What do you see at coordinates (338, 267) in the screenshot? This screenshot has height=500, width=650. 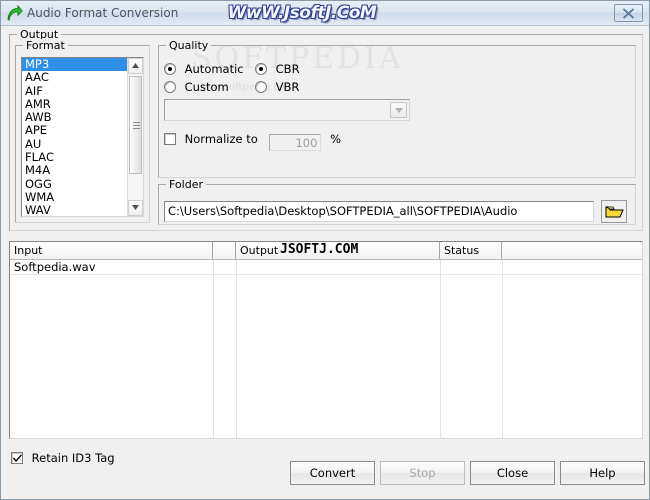 I see `cell-output` at bounding box center [338, 267].